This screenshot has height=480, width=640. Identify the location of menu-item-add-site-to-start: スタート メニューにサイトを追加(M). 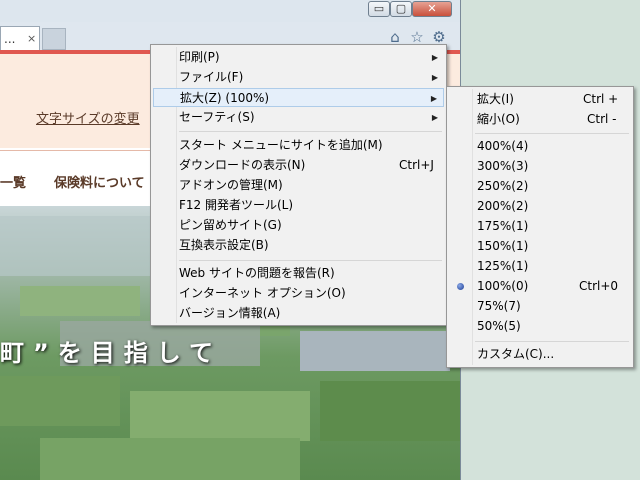
(298, 145).